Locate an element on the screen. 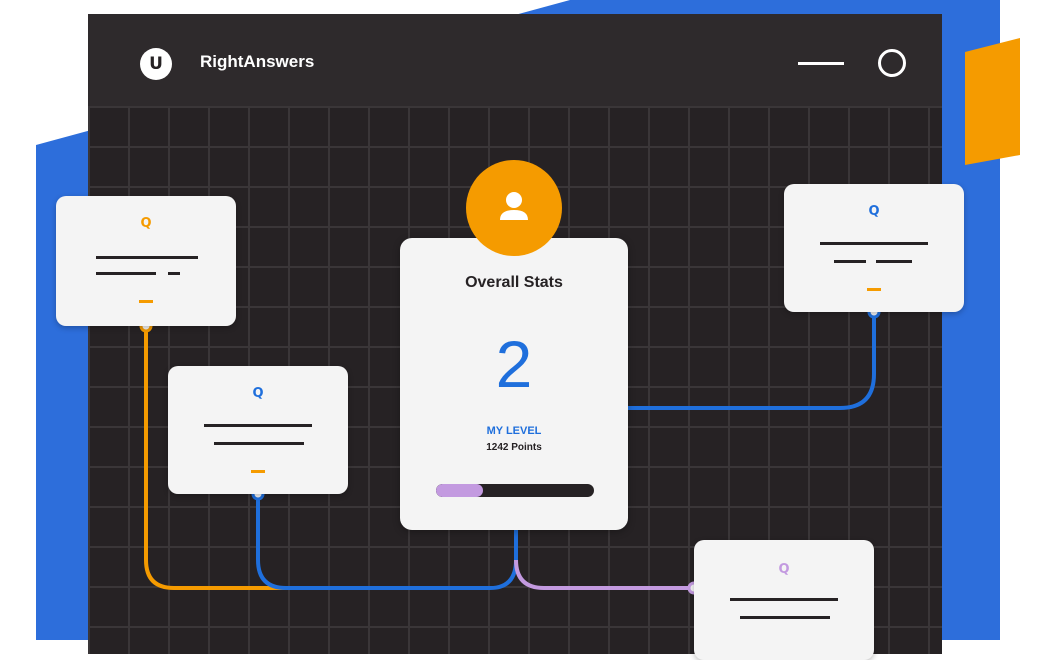 This screenshot has height=660, width=1054. level-label: MY LEVEL is located at coordinates (514, 431).